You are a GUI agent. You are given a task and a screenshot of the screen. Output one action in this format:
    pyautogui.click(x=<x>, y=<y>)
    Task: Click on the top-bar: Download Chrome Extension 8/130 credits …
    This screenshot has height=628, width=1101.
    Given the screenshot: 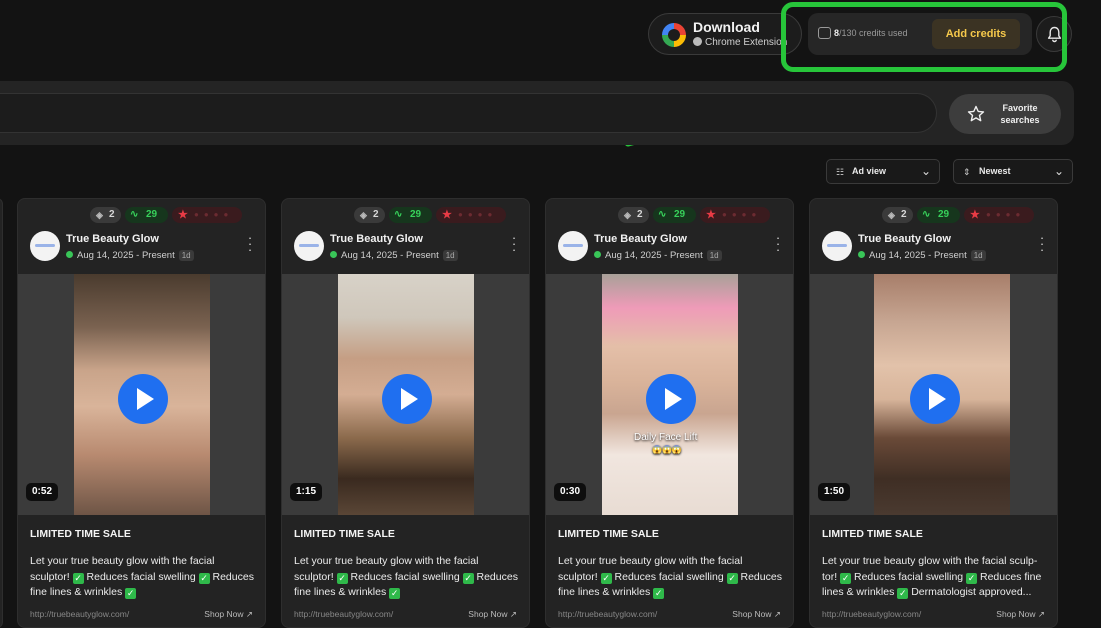 What is the action you would take?
    pyautogui.click(x=550, y=36)
    